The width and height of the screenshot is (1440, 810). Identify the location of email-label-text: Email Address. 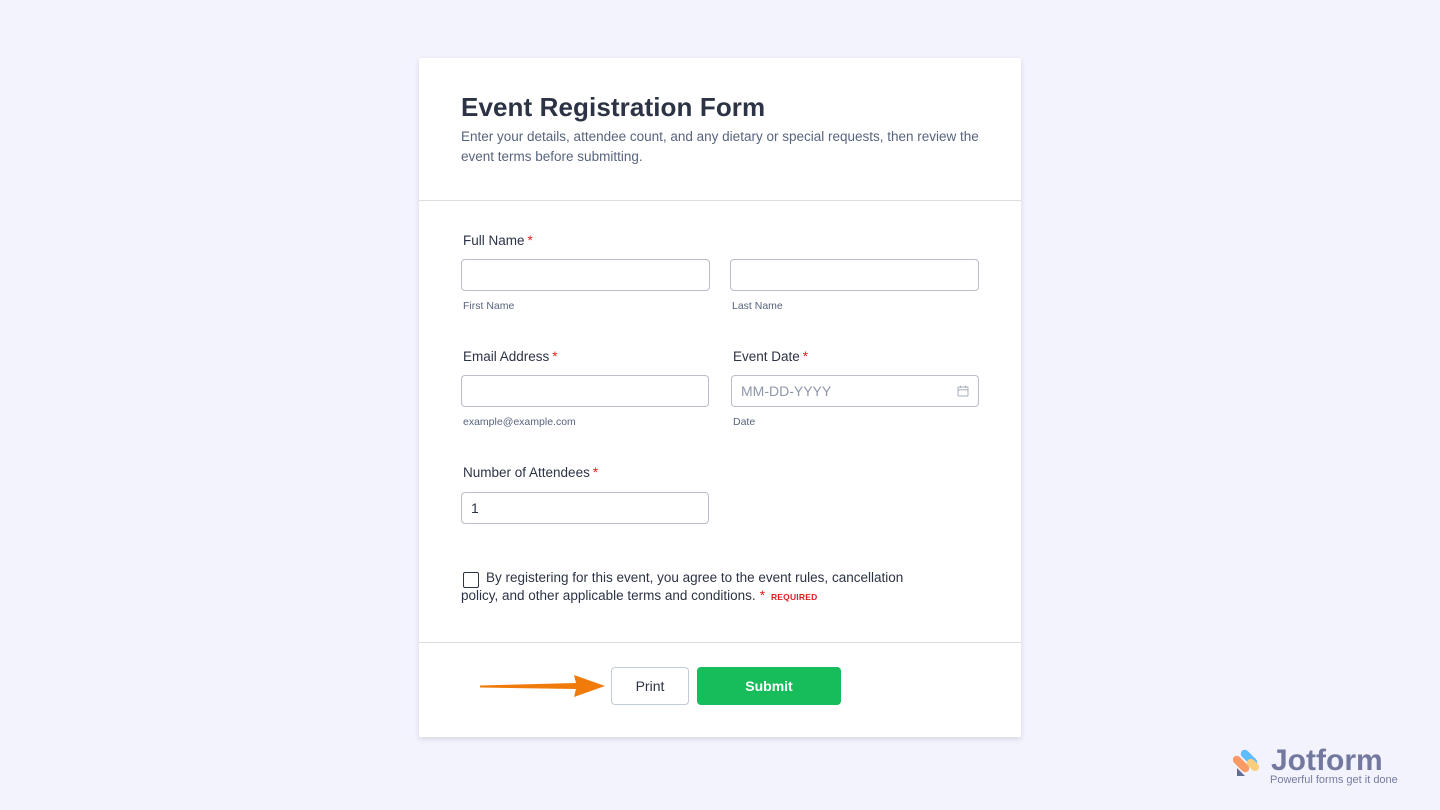
(506, 356).